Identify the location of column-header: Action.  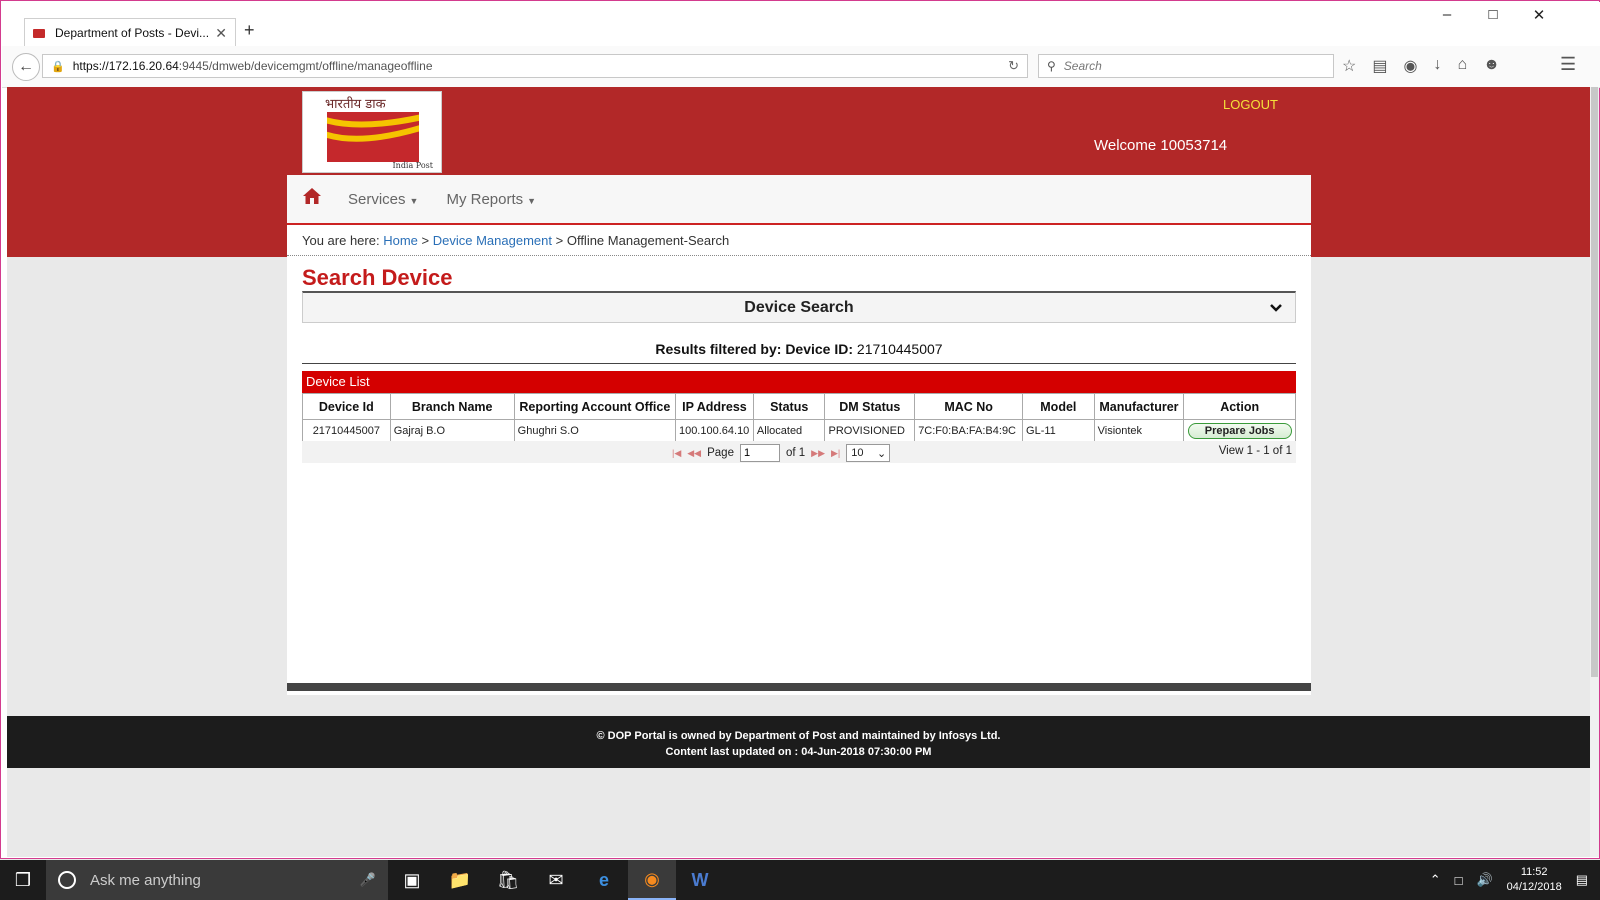
(1239, 406).